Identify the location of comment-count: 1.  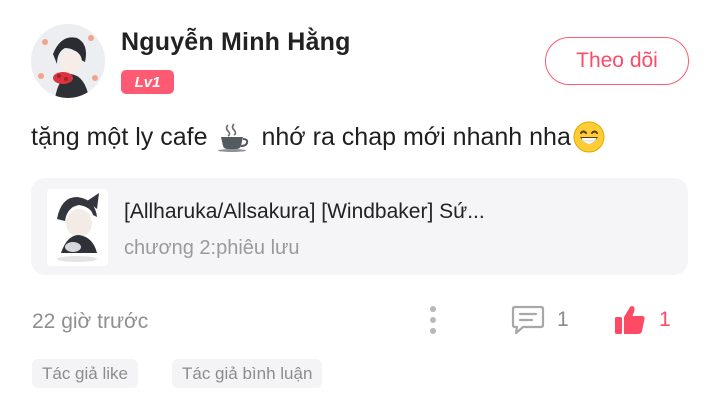
(563, 319).